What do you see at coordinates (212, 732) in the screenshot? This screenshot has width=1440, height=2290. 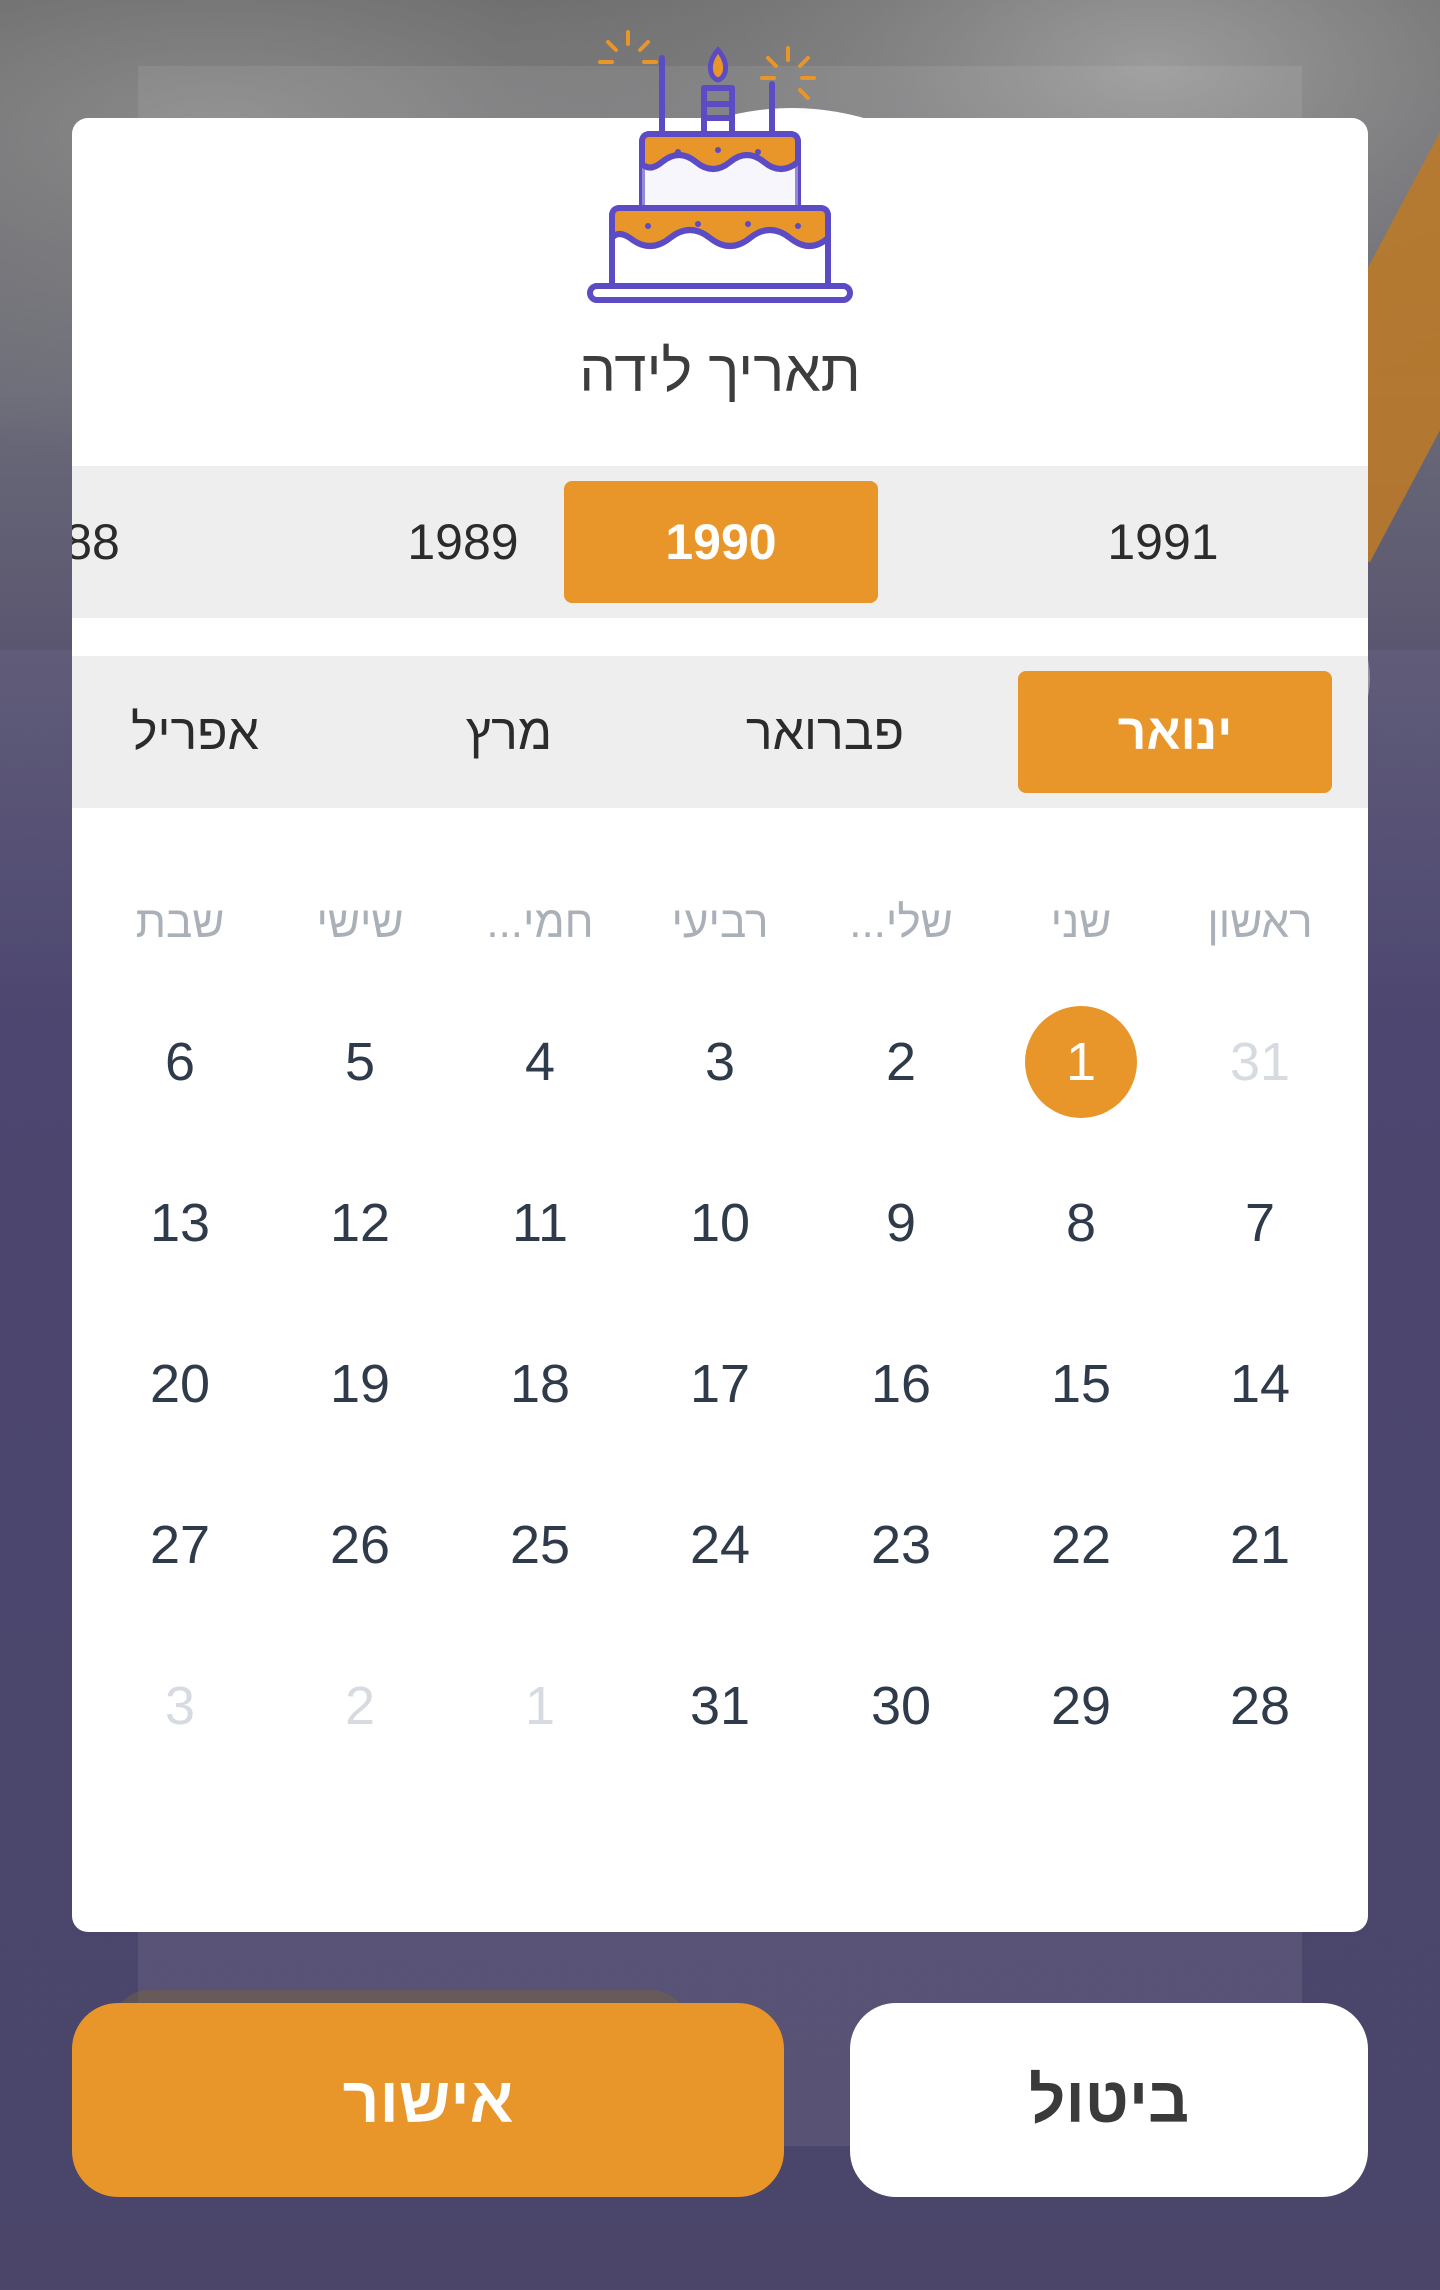 I see `month-item: אפריל` at bounding box center [212, 732].